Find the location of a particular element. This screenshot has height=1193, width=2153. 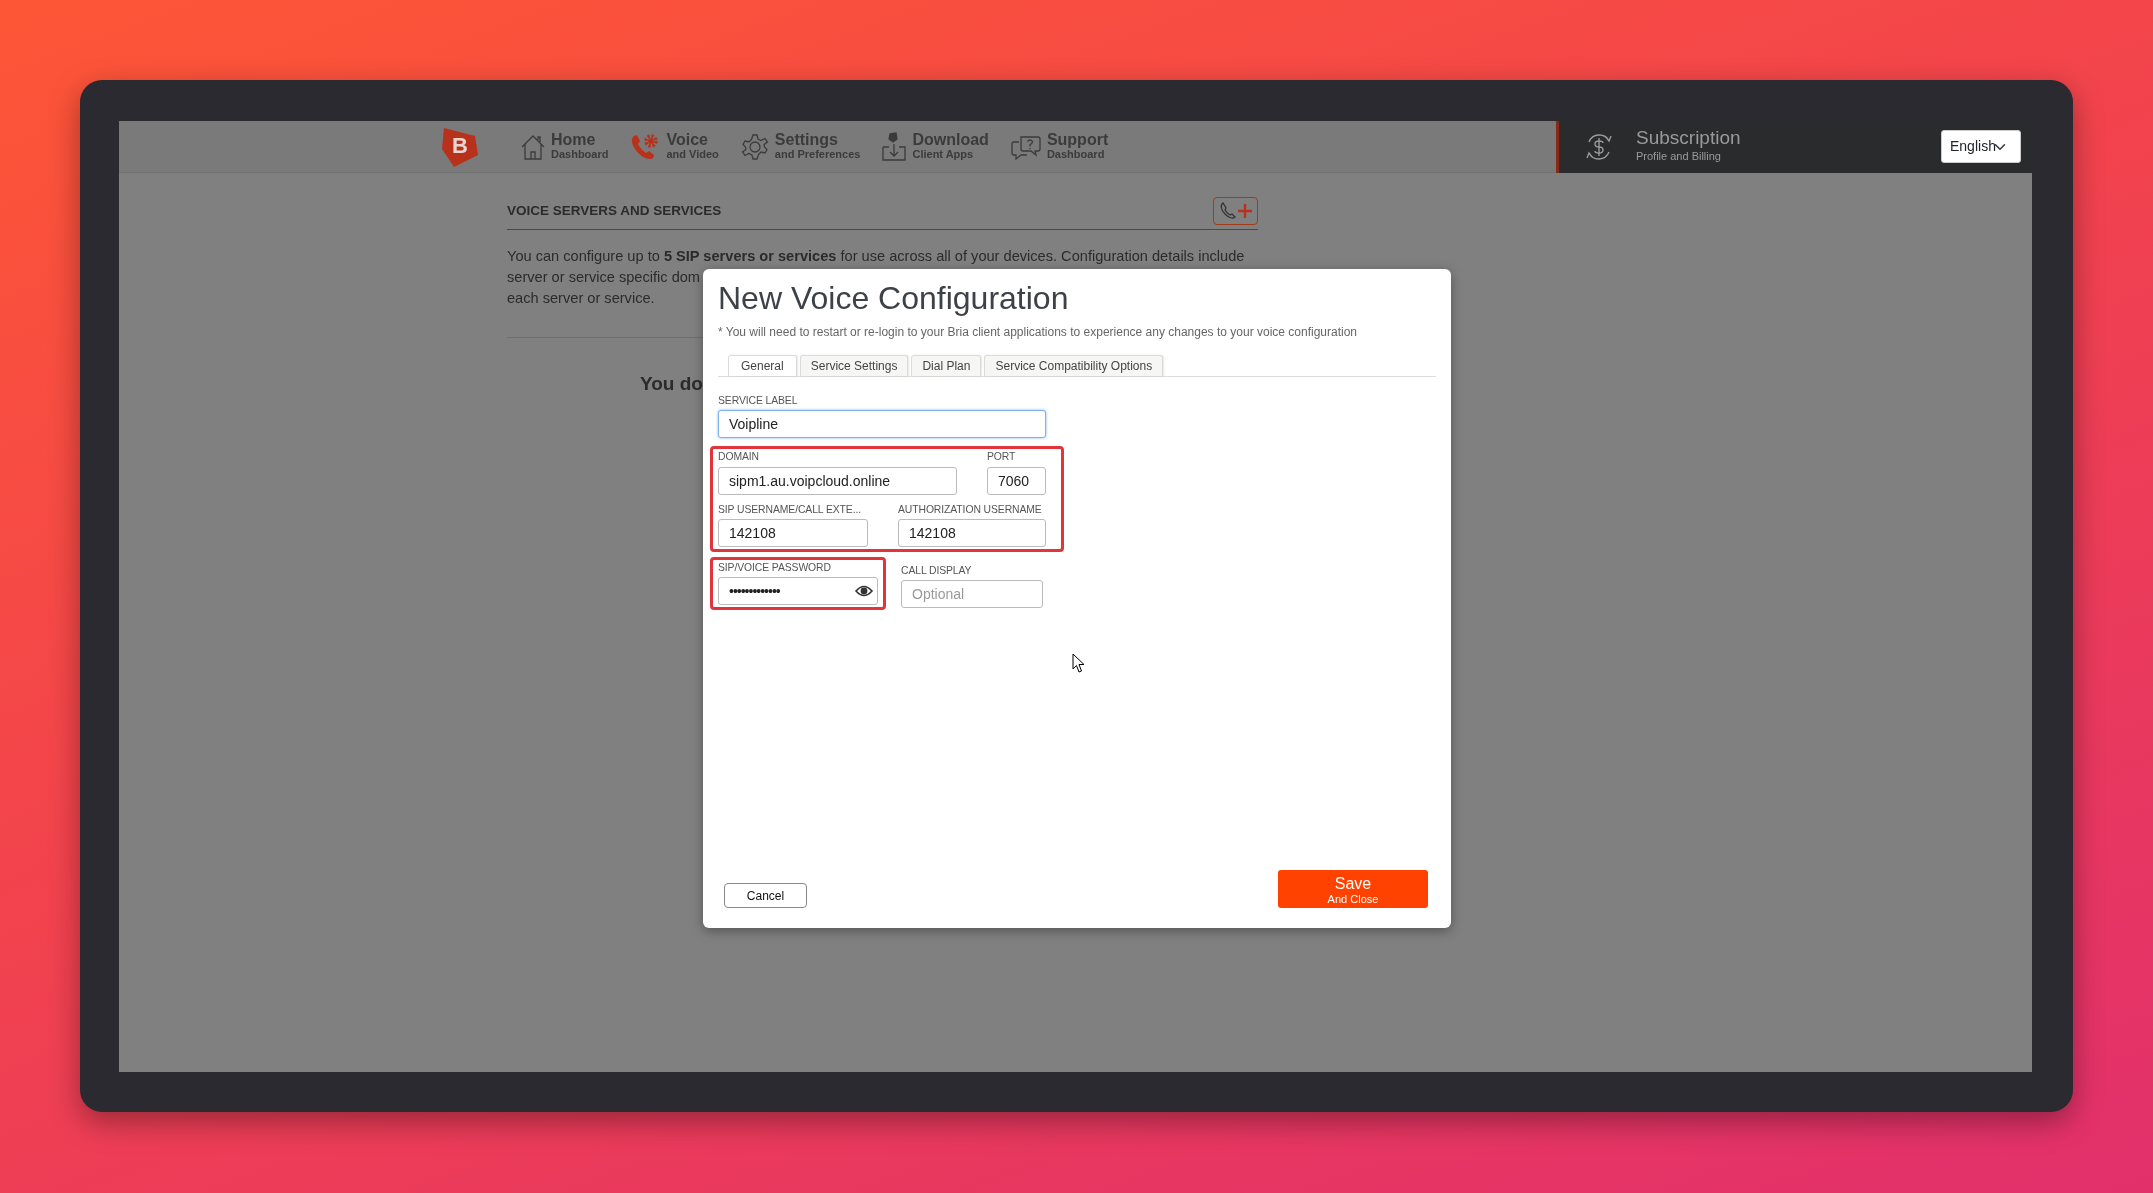

input-field: 7060 is located at coordinates (1016, 480).